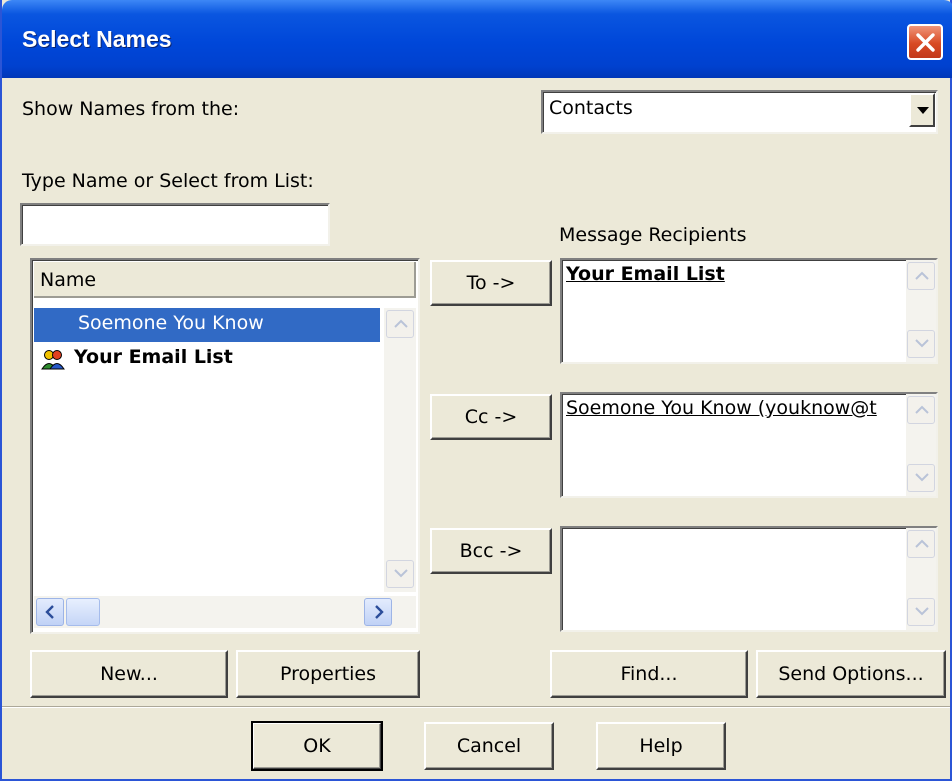  Describe the element at coordinates (749, 445) in the screenshot. I see `cc-recipients-field: Soemone You Know (youknow@t` at that location.